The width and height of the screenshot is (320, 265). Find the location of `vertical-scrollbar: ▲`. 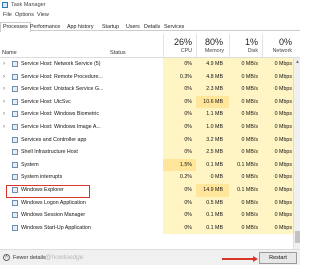

vertical-scrollbar: ▲ is located at coordinates (296, 154).